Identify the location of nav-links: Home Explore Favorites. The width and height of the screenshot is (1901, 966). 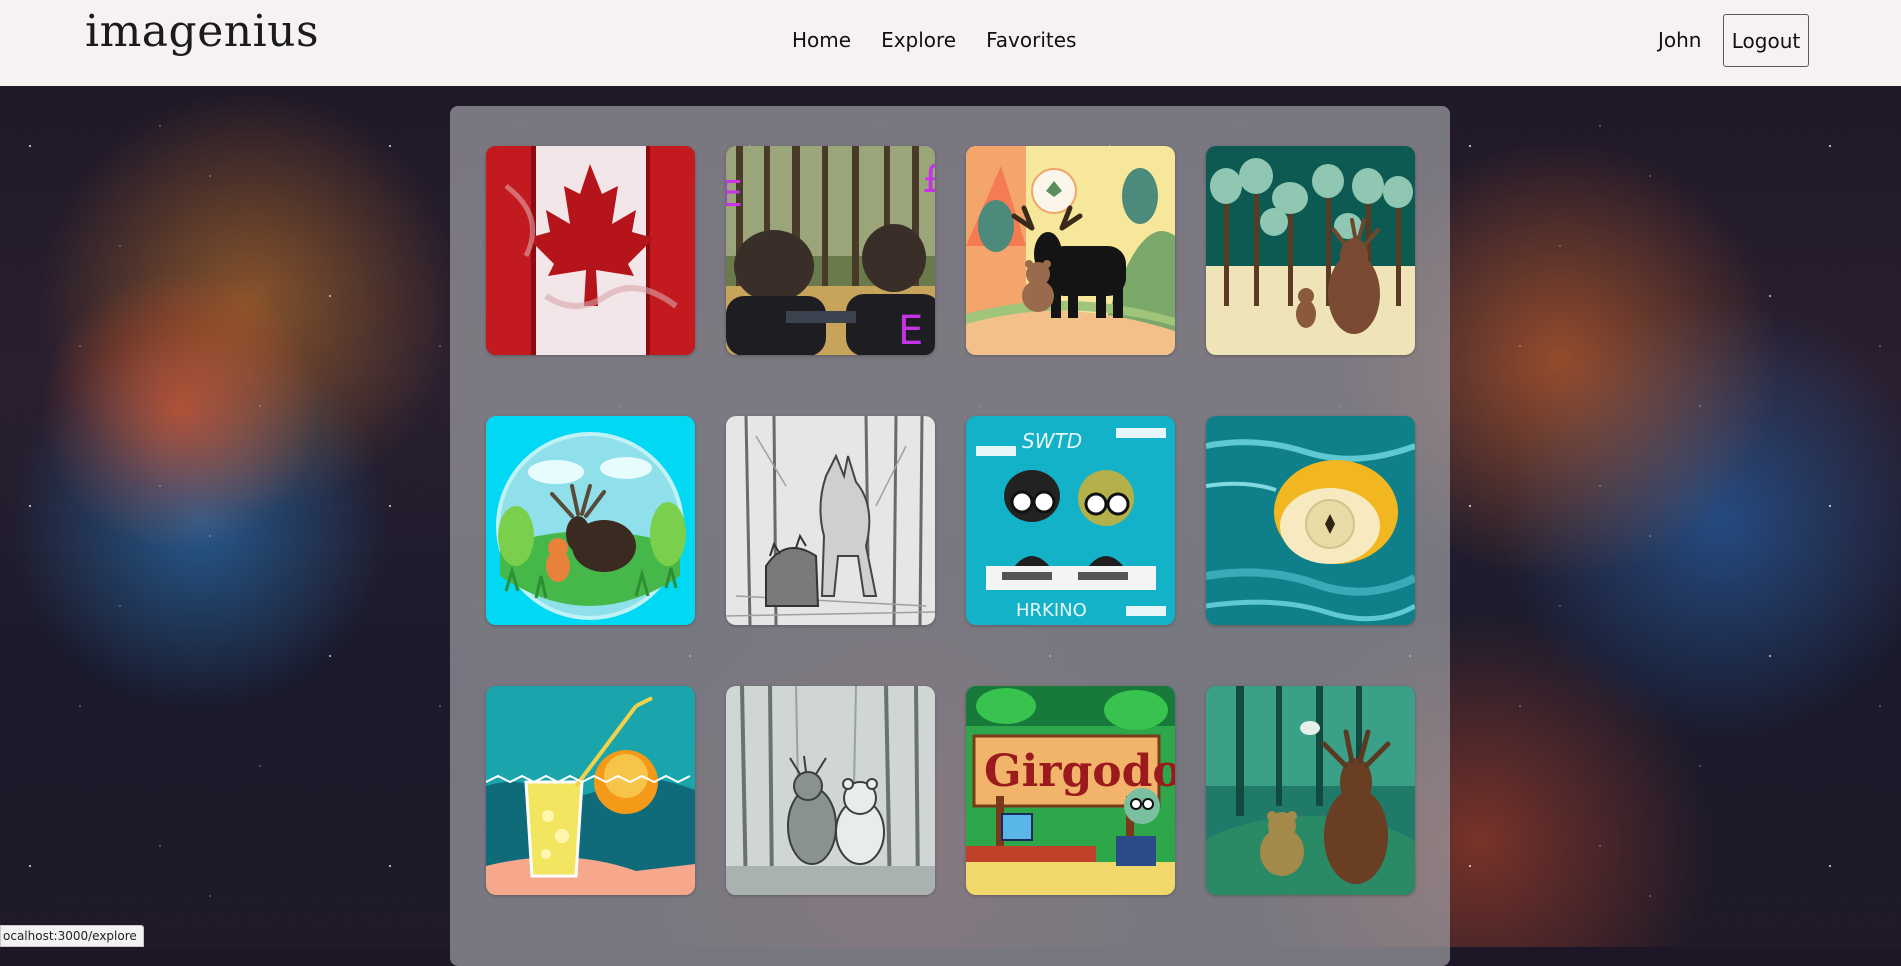
(934, 40).